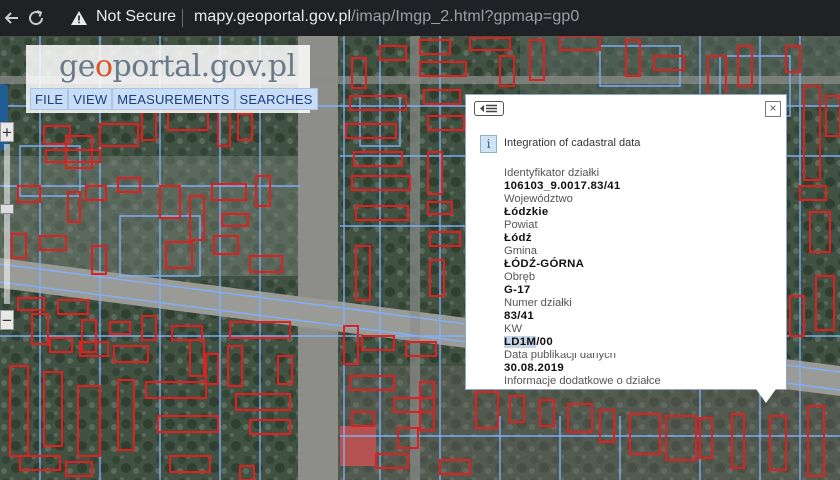  I want to click on url-host: mapy.geoportal.gov.pl, so click(273, 16).